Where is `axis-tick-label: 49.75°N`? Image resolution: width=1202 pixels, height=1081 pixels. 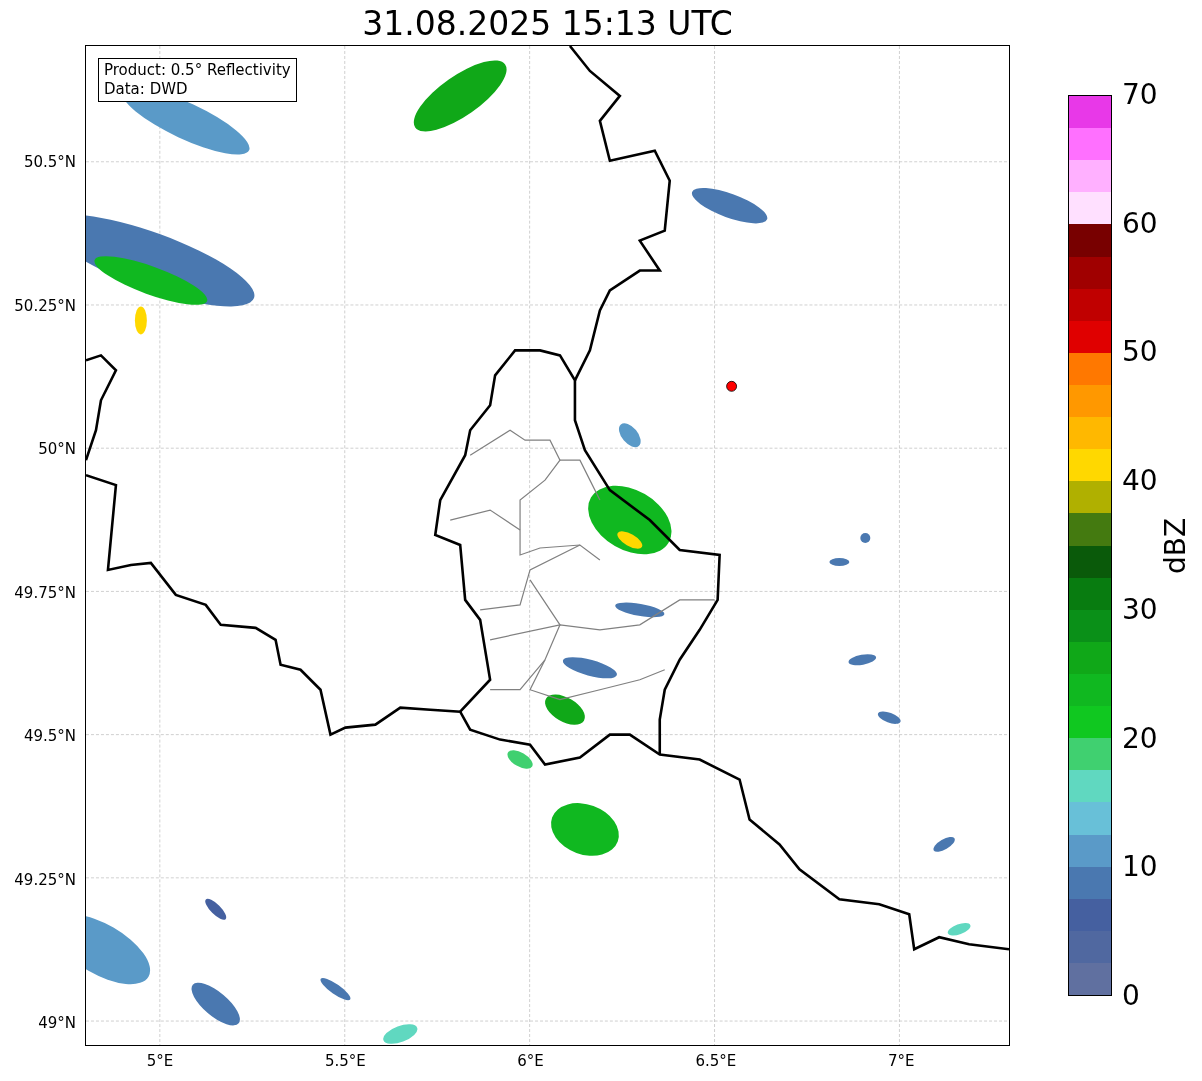 axis-tick-label: 49.75°N is located at coordinates (45, 592).